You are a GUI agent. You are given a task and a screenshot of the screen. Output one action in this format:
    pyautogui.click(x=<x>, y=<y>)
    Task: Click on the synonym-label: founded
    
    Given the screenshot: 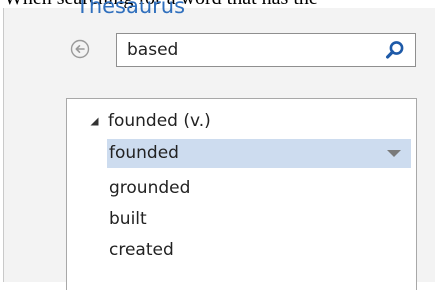 What is the action you would take?
    pyautogui.click(x=144, y=153)
    